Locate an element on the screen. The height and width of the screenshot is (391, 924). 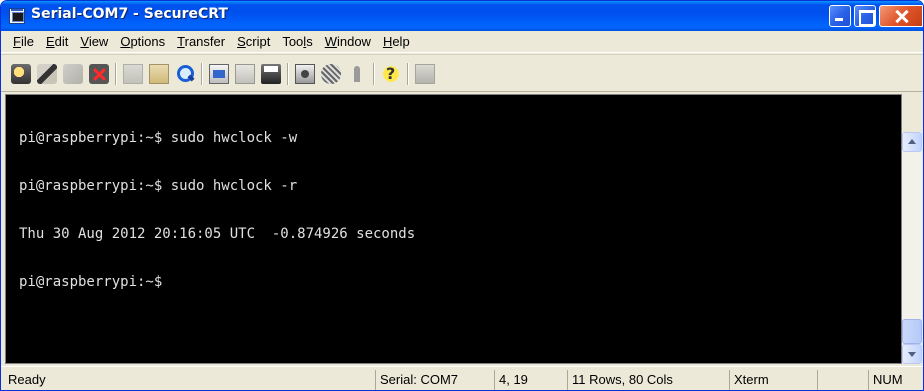
menu-label: elp is located at coordinates (401, 41).